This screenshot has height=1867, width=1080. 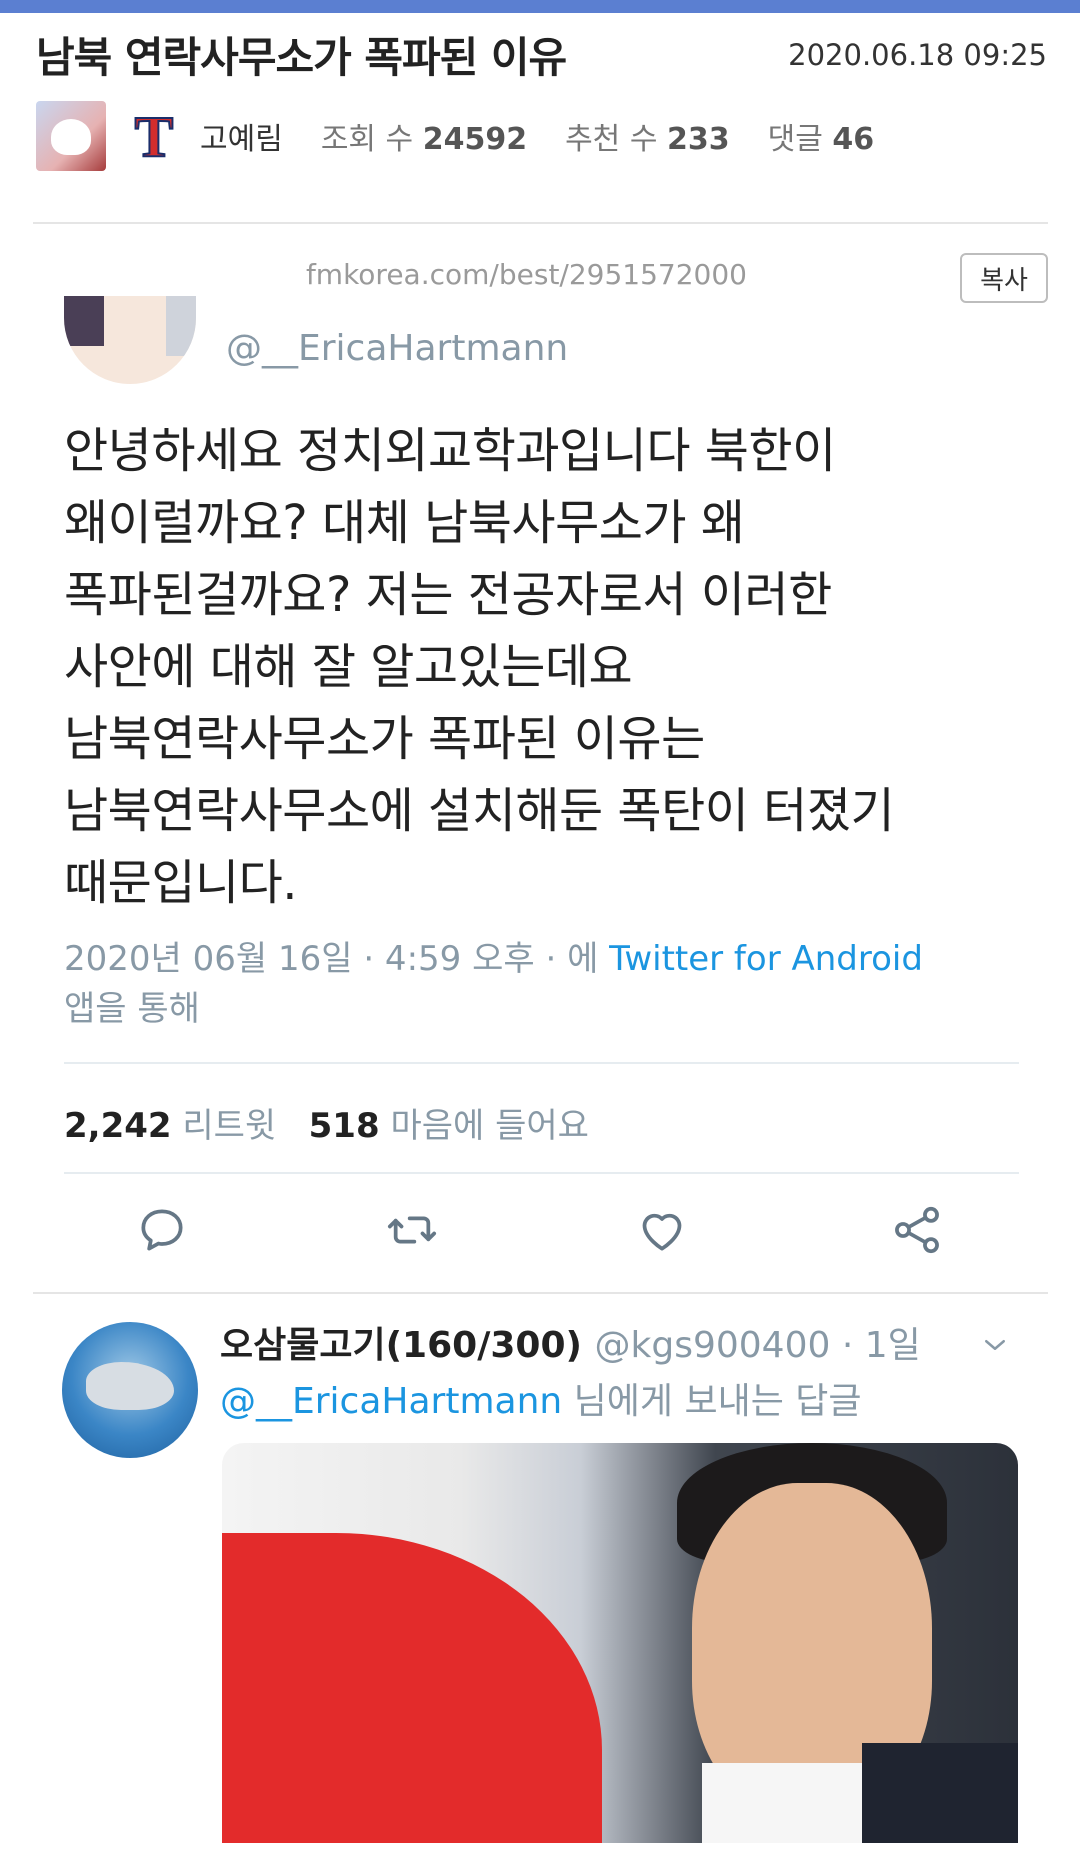 I want to click on post-datetime: 2020.06.18 09:25, so click(x=917, y=55).